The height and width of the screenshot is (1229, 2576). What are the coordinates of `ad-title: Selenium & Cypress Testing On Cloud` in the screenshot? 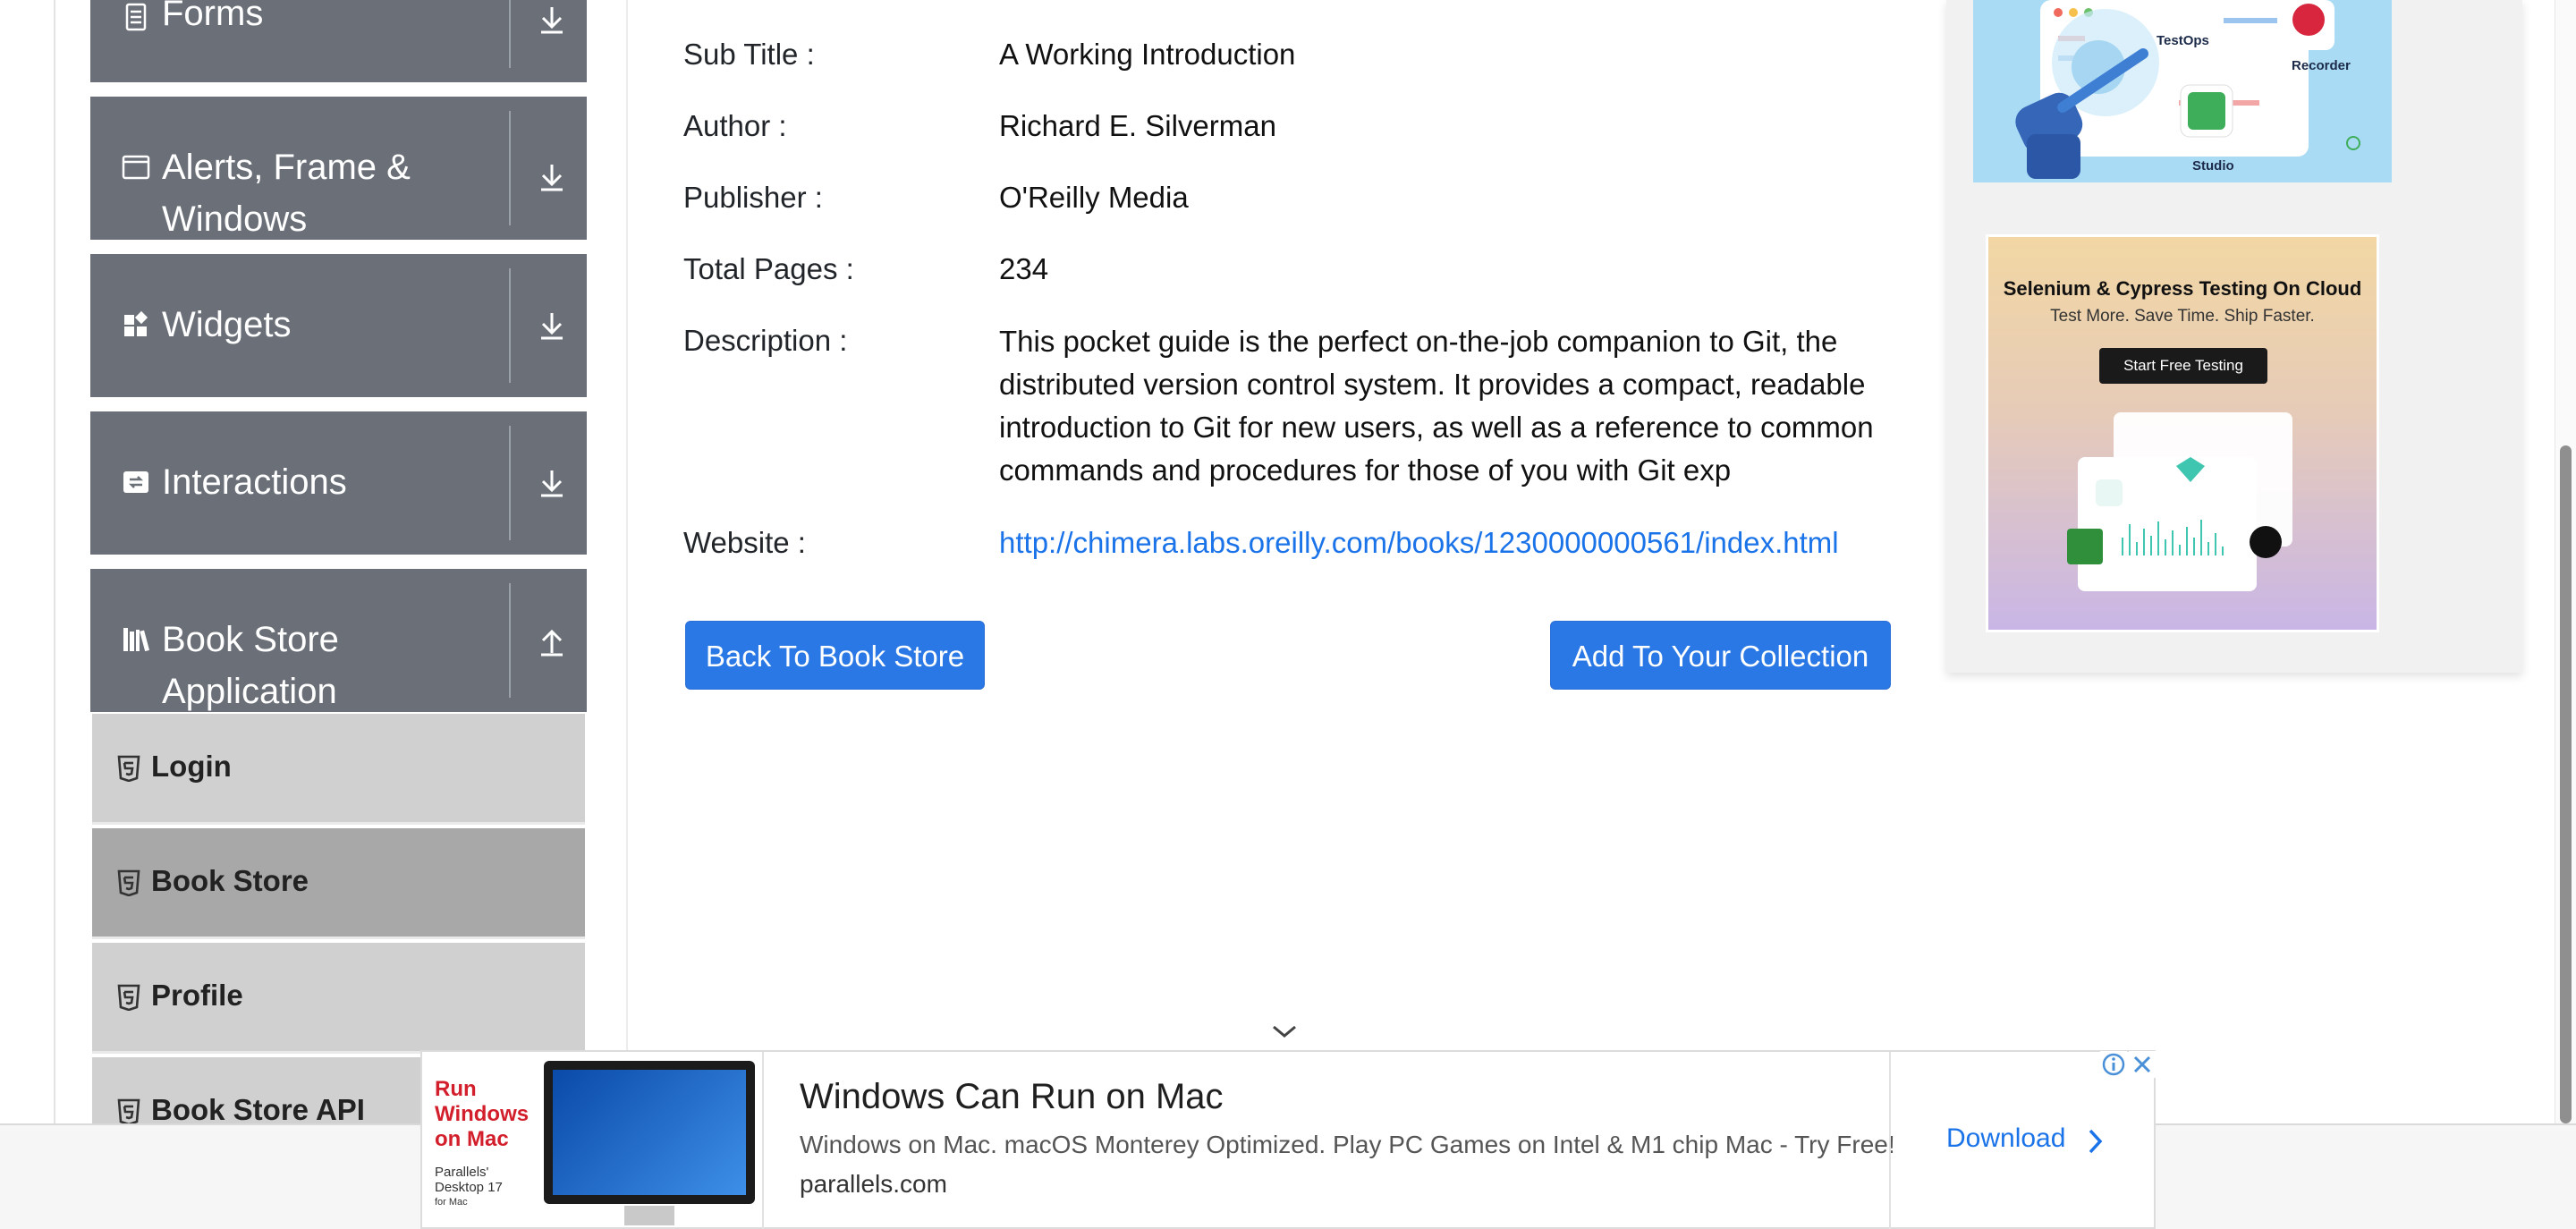 It's located at (2182, 288).